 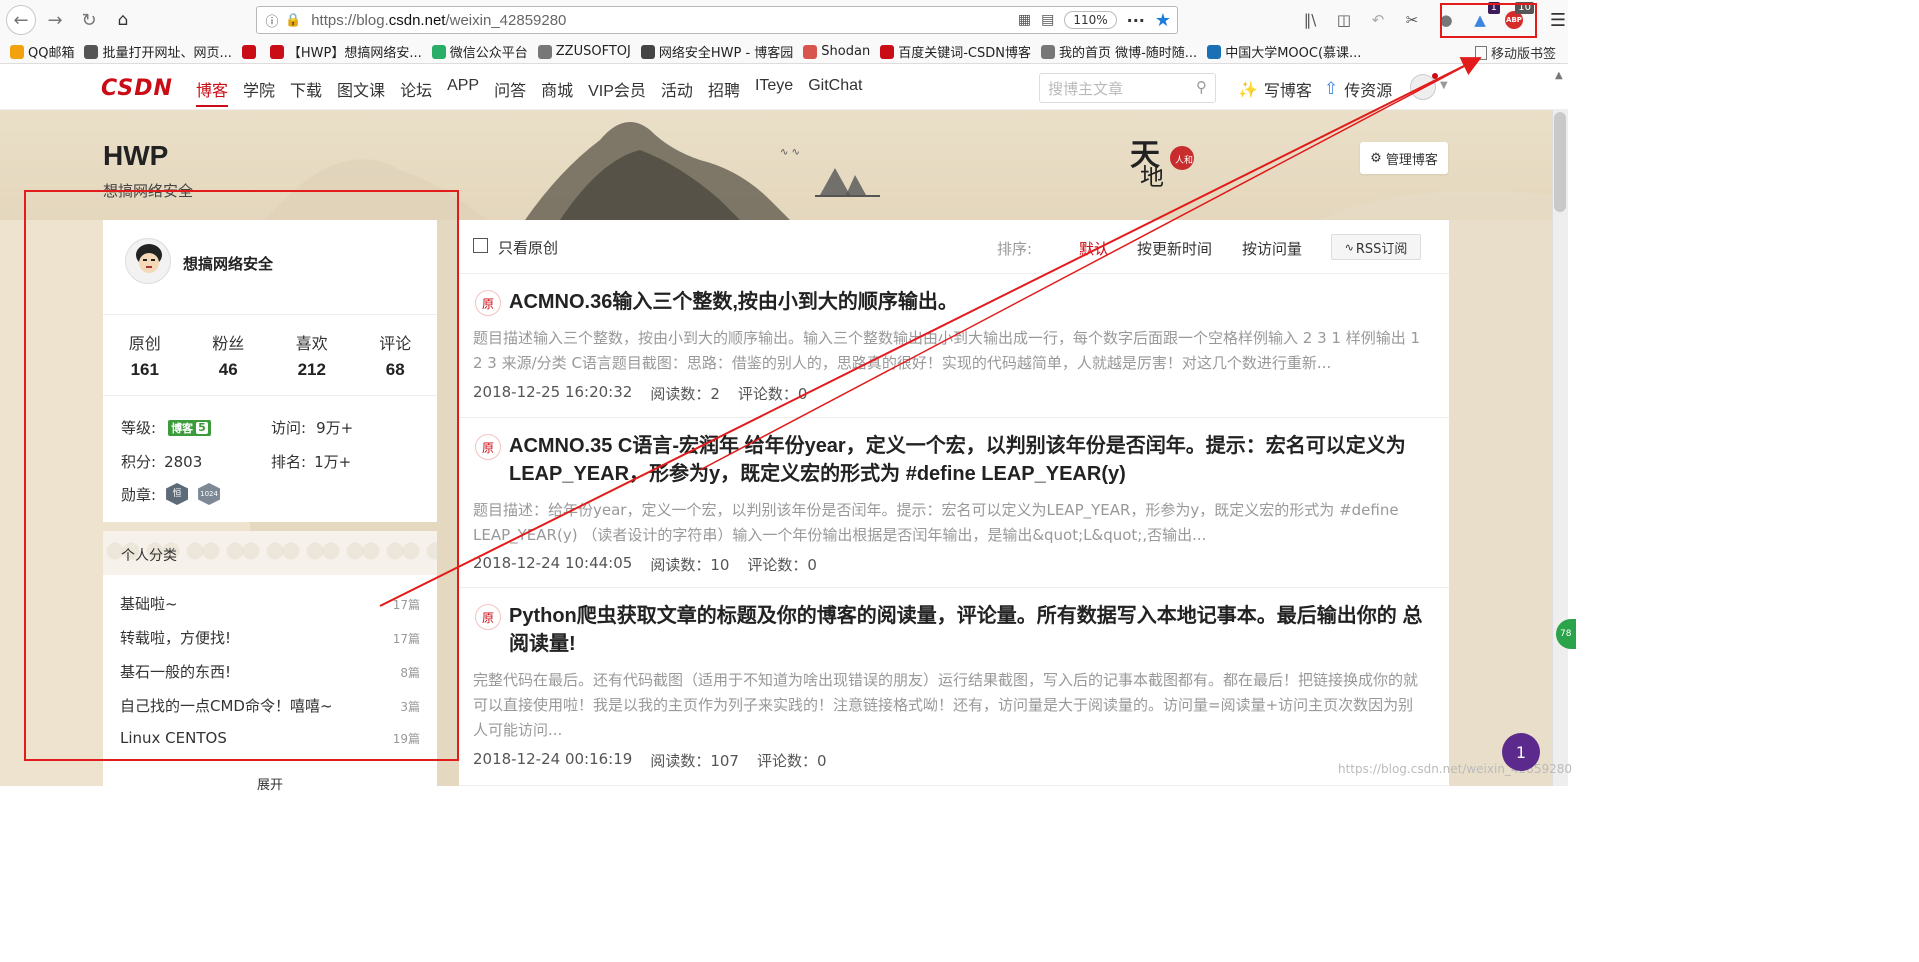 I want to click on watermark: https://blog.csdn.net/weixin_42859280, so click(x=1455, y=769).